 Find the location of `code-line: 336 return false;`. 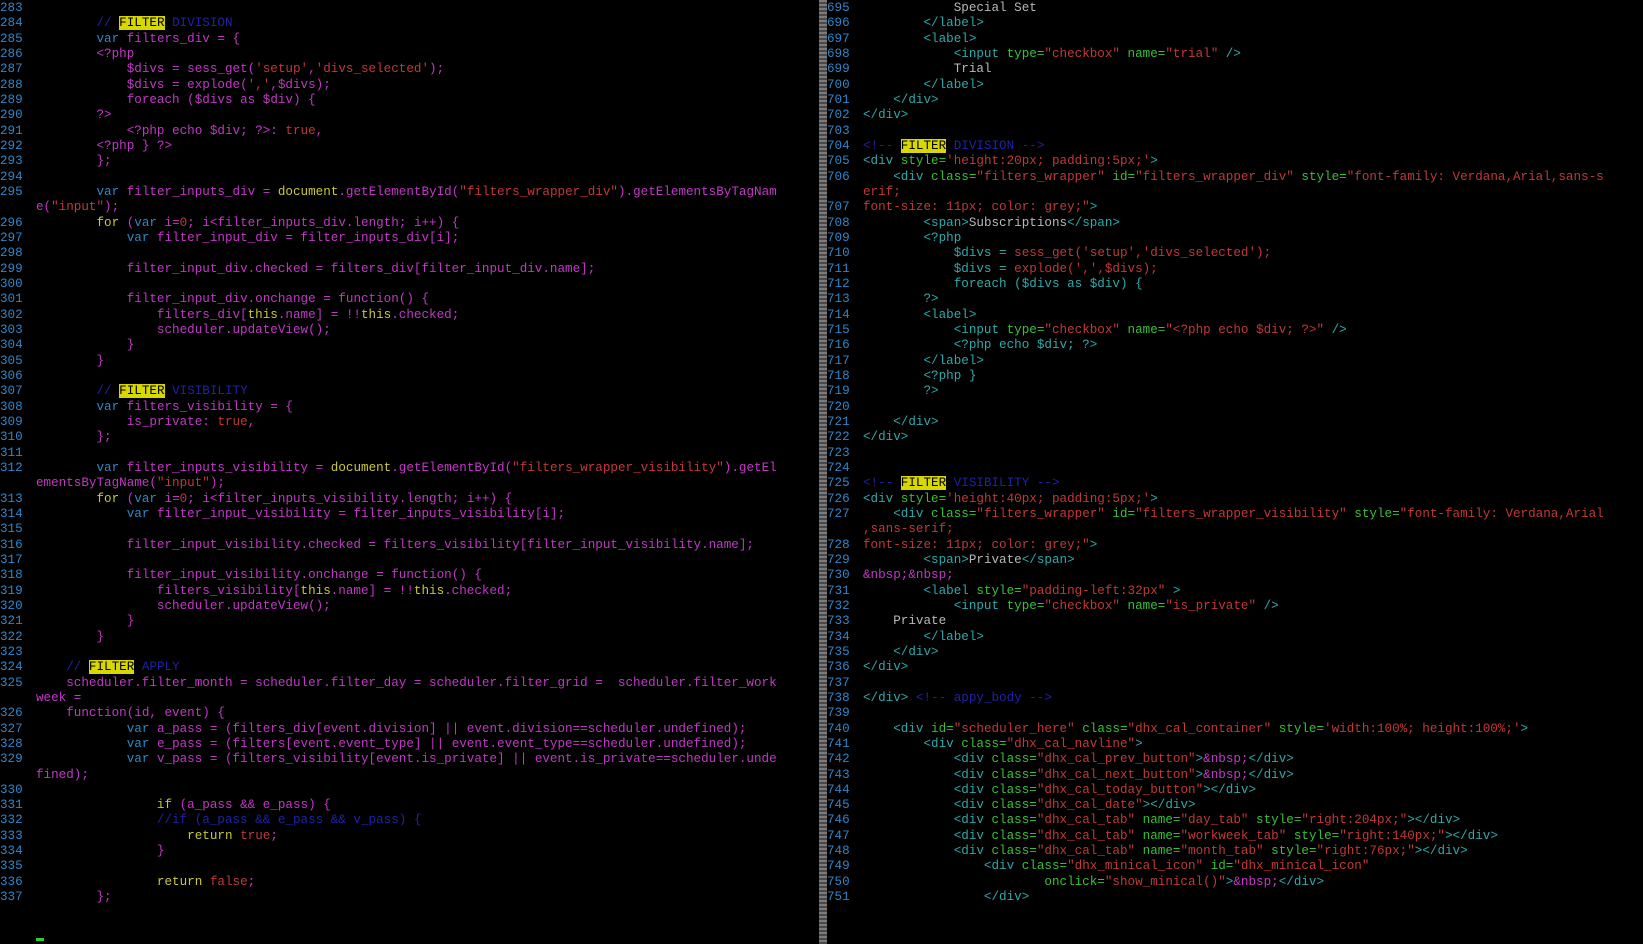

code-line: 336 return false; is located at coordinates (400, 882).